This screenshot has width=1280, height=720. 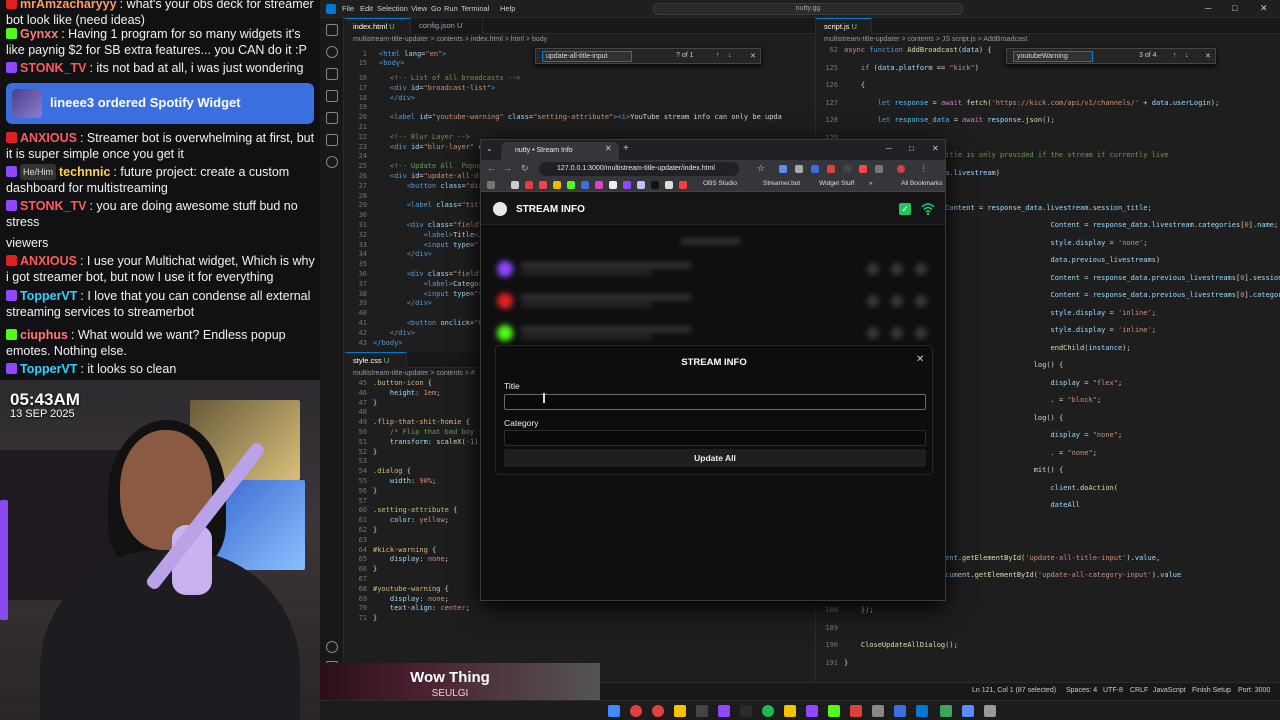 What do you see at coordinates (730, 55) in the screenshot?
I see `find-next-icon: ↓` at bounding box center [730, 55].